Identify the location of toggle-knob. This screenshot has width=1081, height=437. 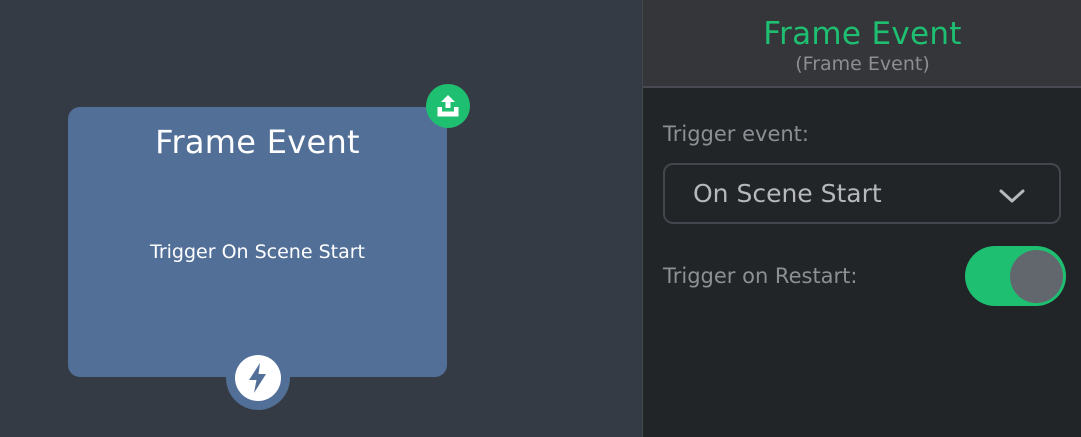
(1036, 276).